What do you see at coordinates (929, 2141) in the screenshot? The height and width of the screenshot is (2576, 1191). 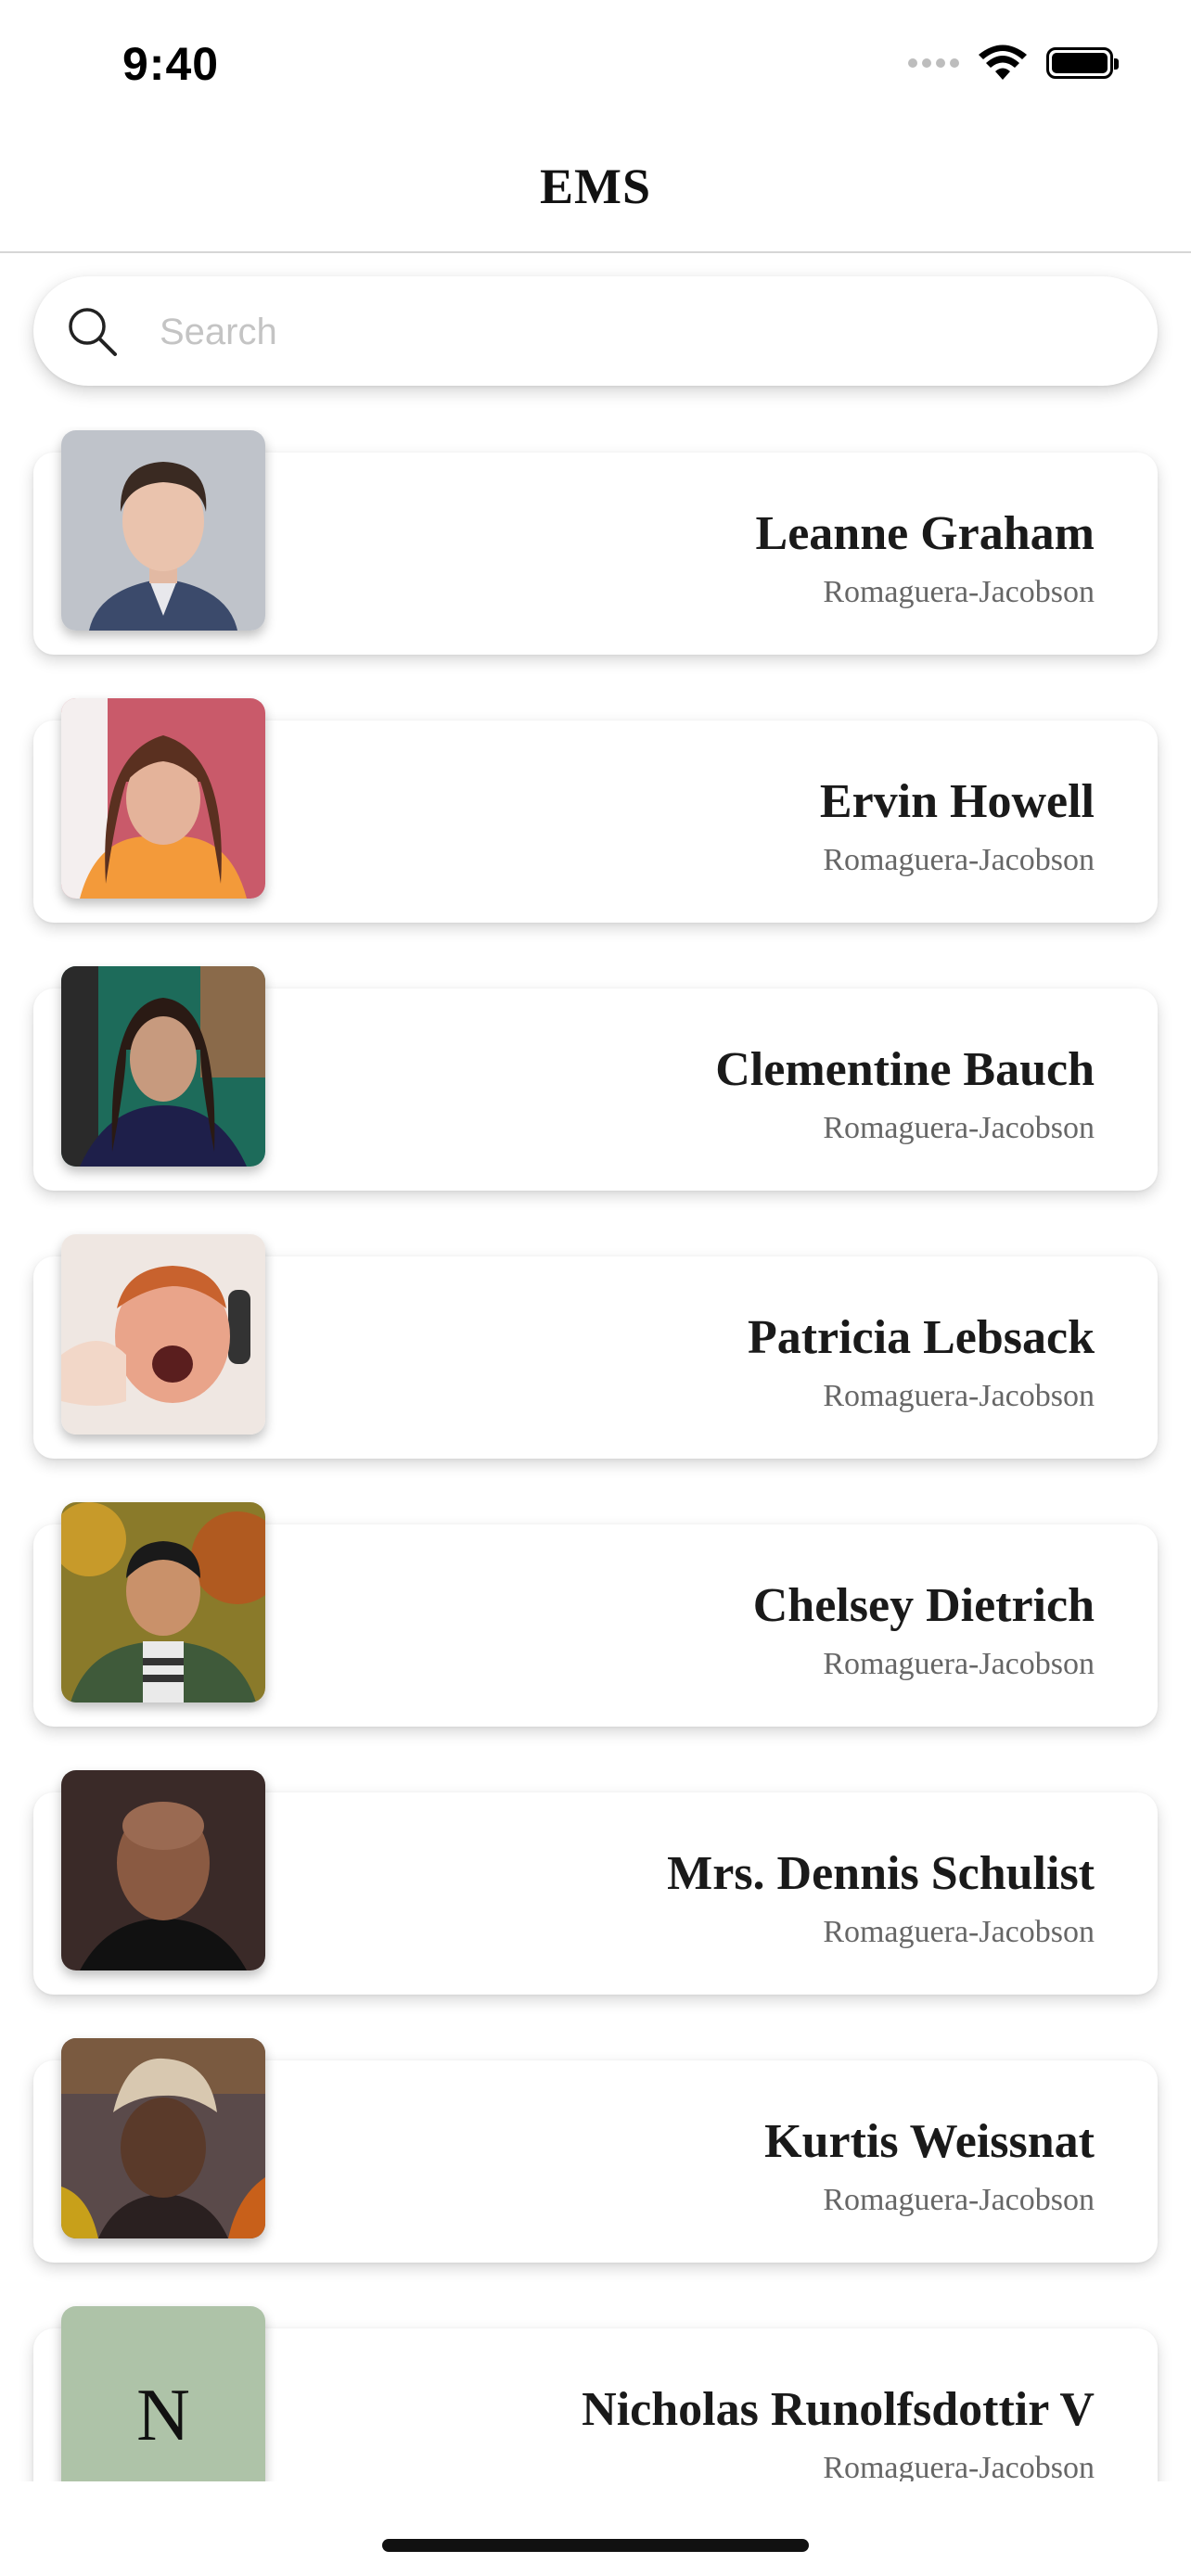 I see `contact-name: Kurtis Weissnat` at bounding box center [929, 2141].